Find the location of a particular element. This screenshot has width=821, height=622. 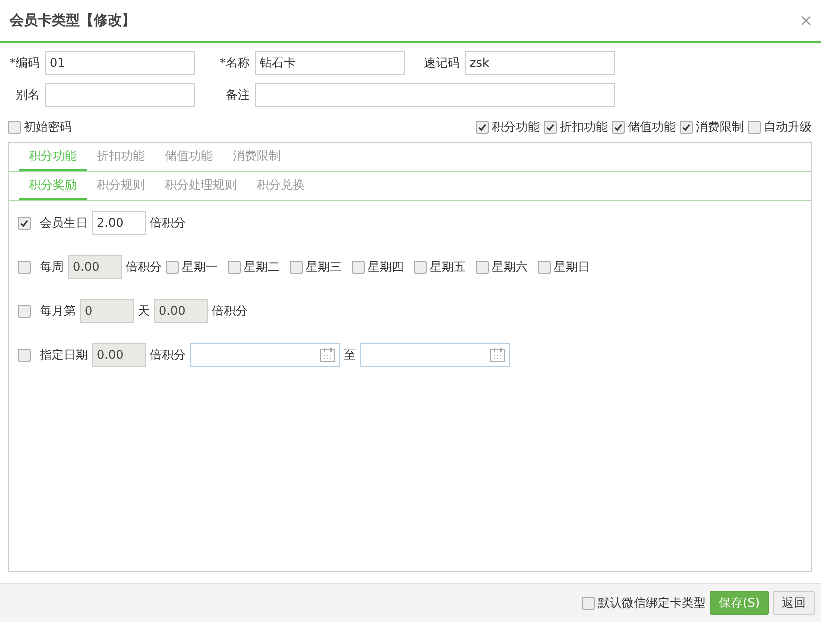

field-label: 速记码 is located at coordinates (442, 63).